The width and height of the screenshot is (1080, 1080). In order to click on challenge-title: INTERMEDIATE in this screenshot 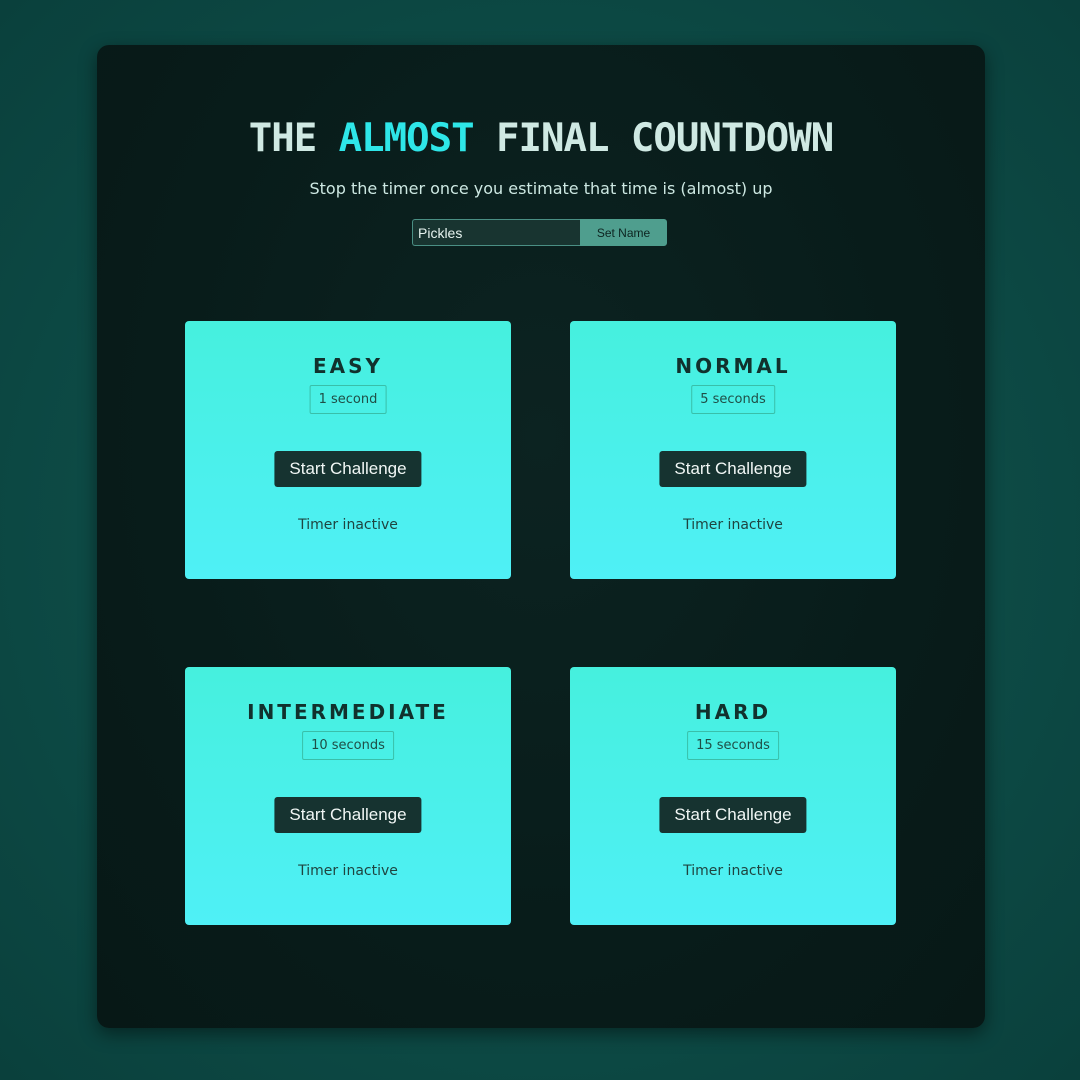, I will do `click(348, 712)`.